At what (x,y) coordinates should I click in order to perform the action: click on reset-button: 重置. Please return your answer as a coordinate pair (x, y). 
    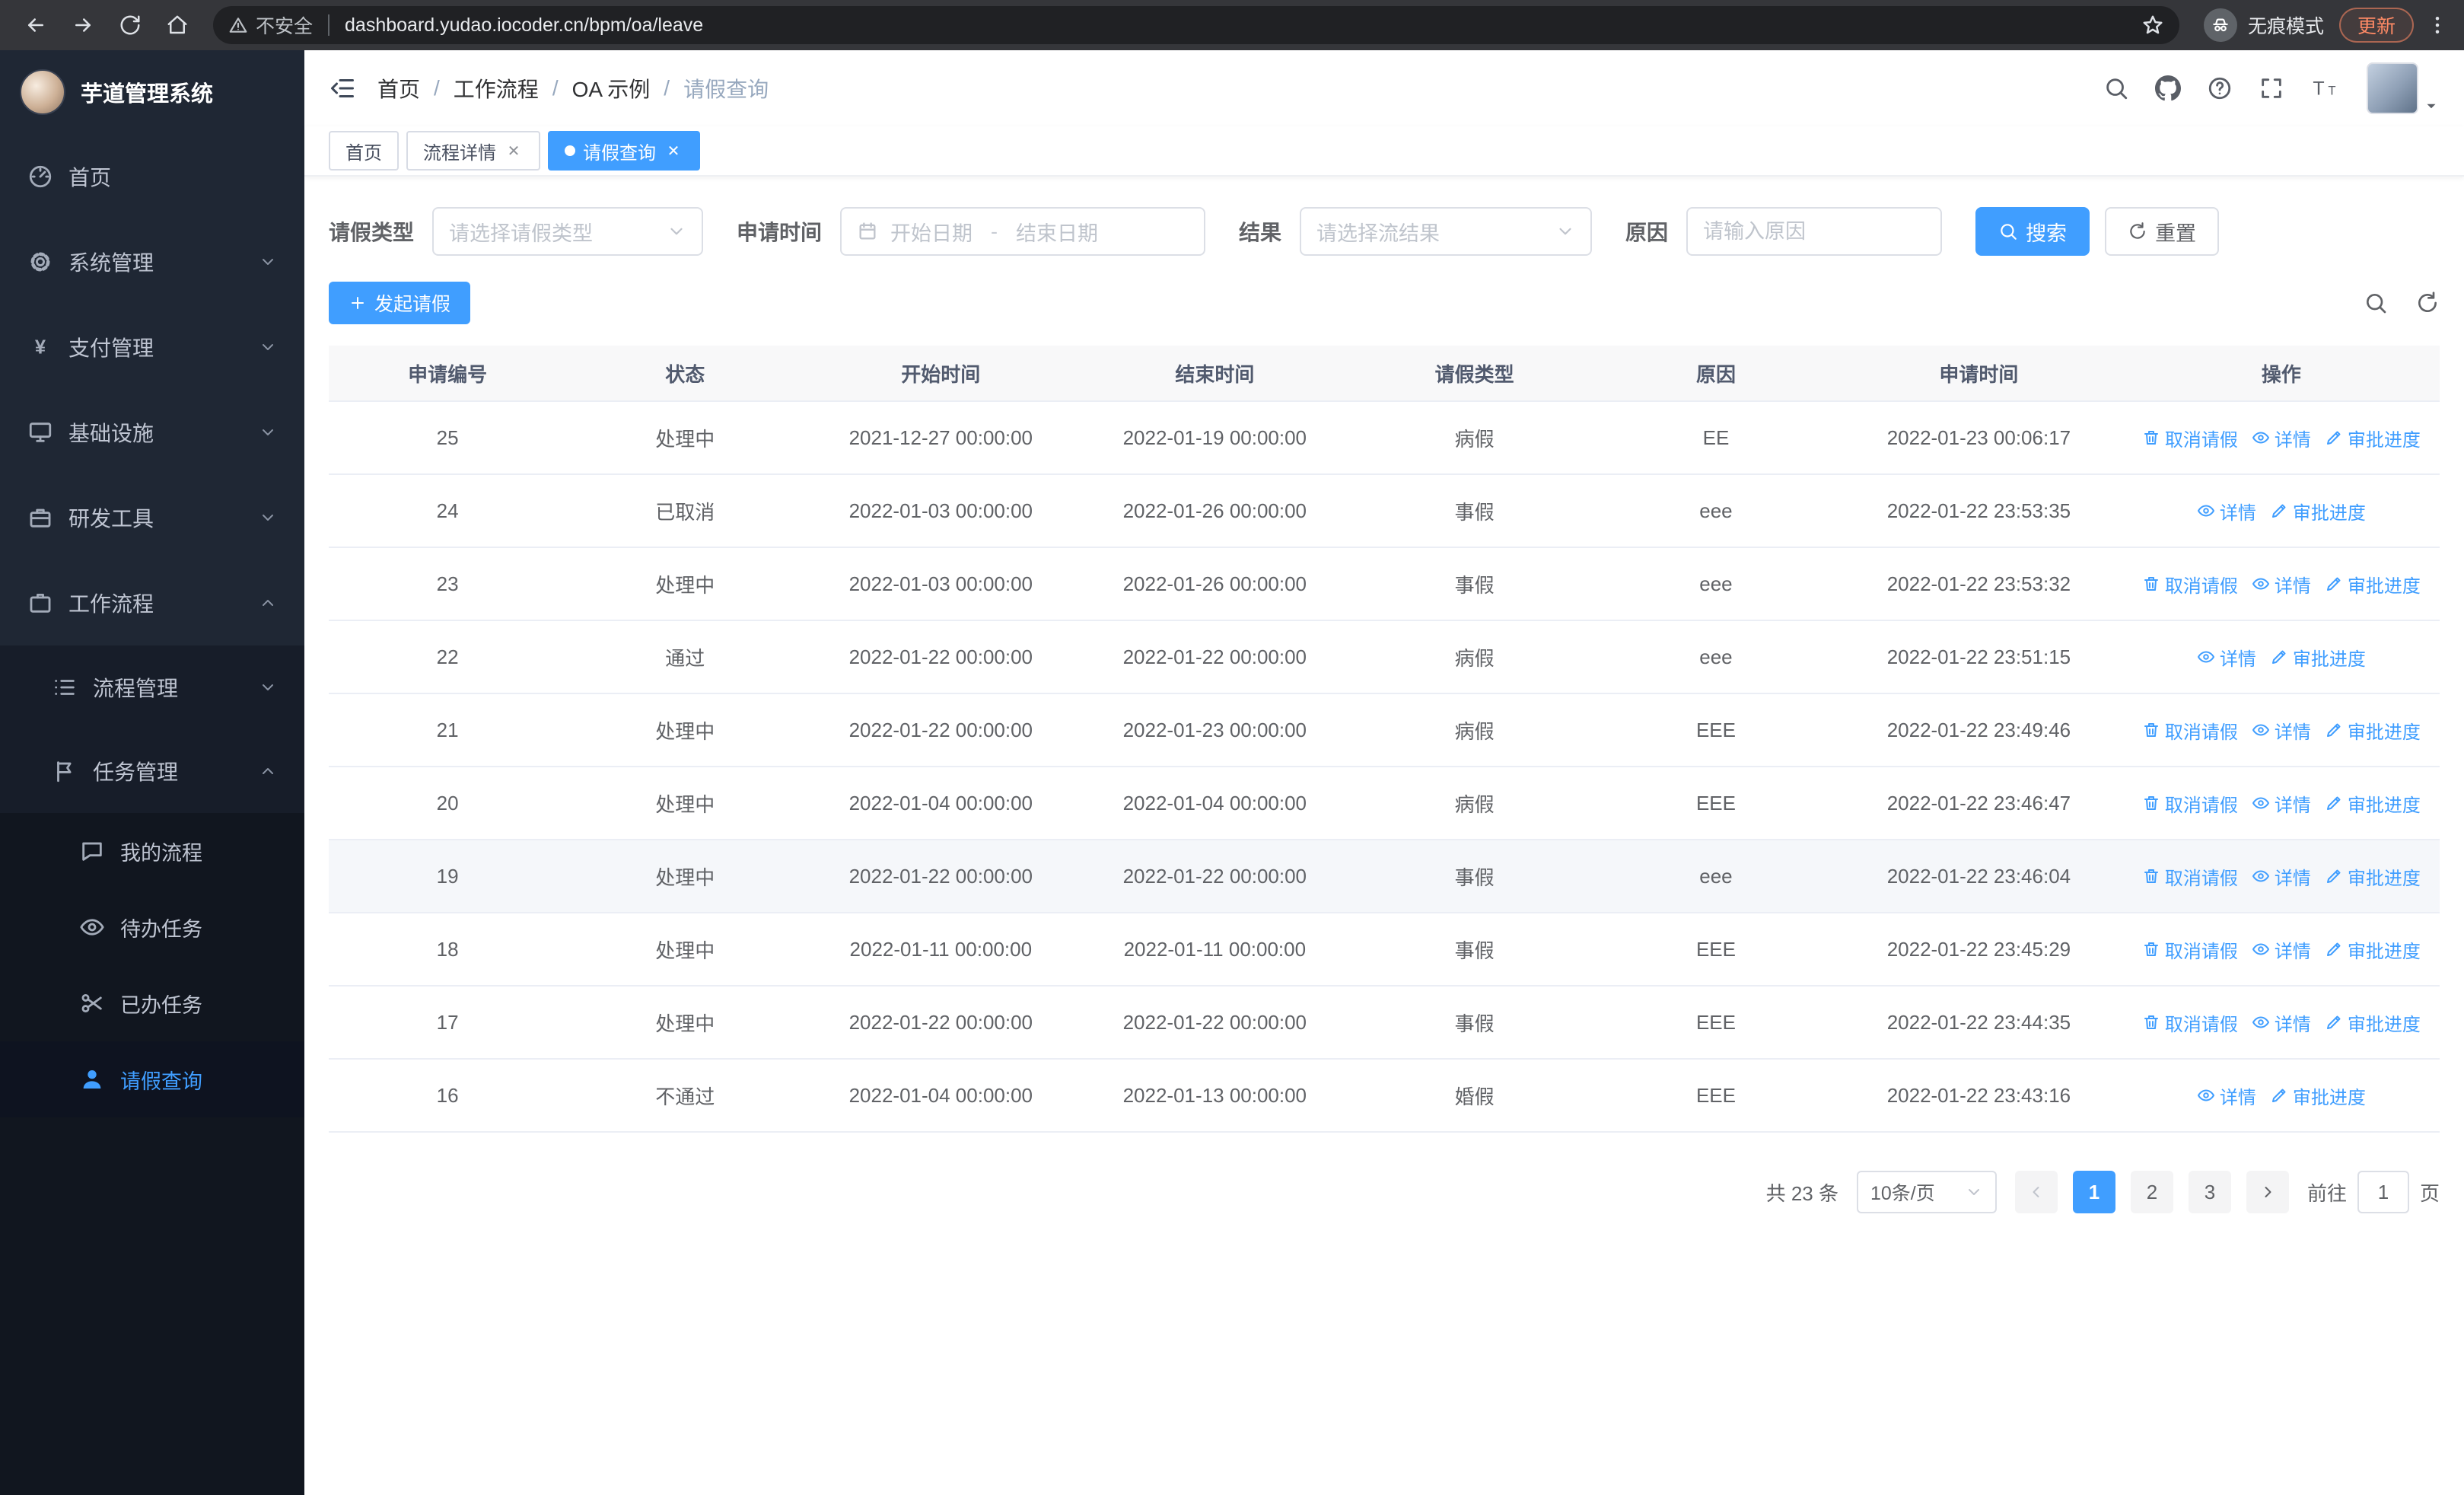
    Looking at the image, I should click on (2162, 231).